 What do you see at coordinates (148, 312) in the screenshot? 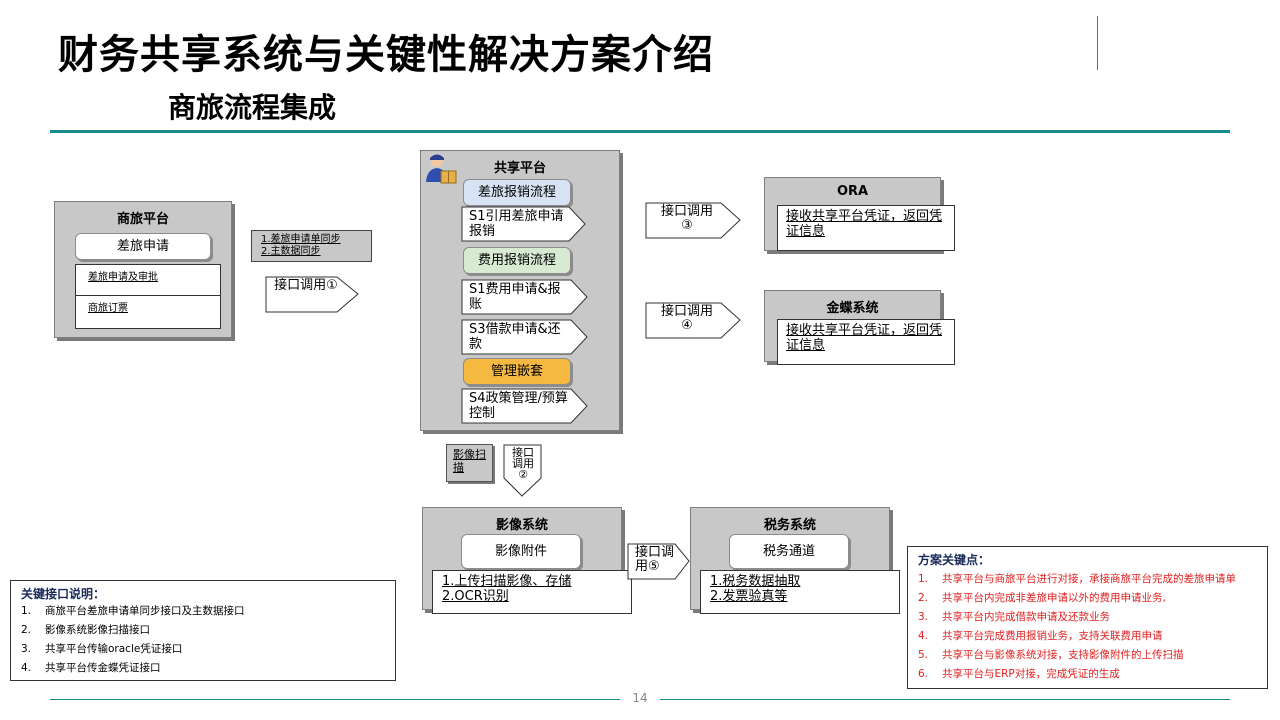
I see `travel-item-ticketing: 商旅订票` at bounding box center [148, 312].